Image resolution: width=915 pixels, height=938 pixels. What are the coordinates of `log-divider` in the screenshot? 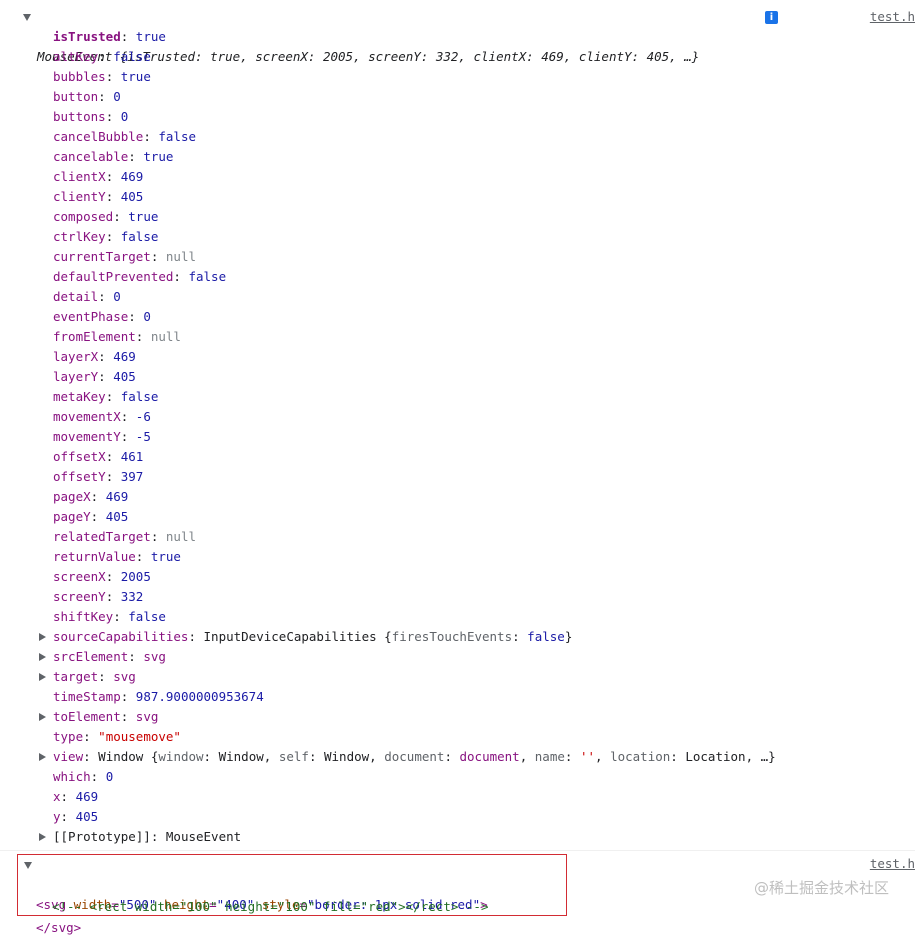 It's located at (457, 850).